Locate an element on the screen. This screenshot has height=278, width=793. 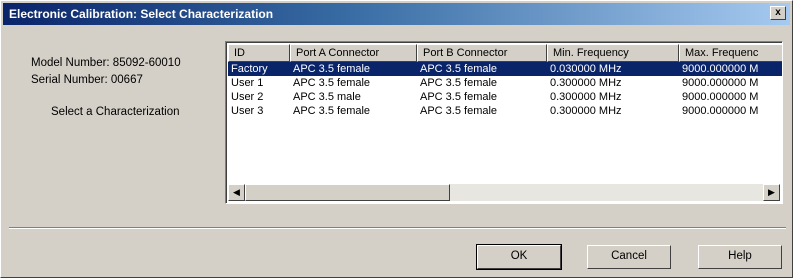
cancel-button: Cancel is located at coordinates (629, 257).